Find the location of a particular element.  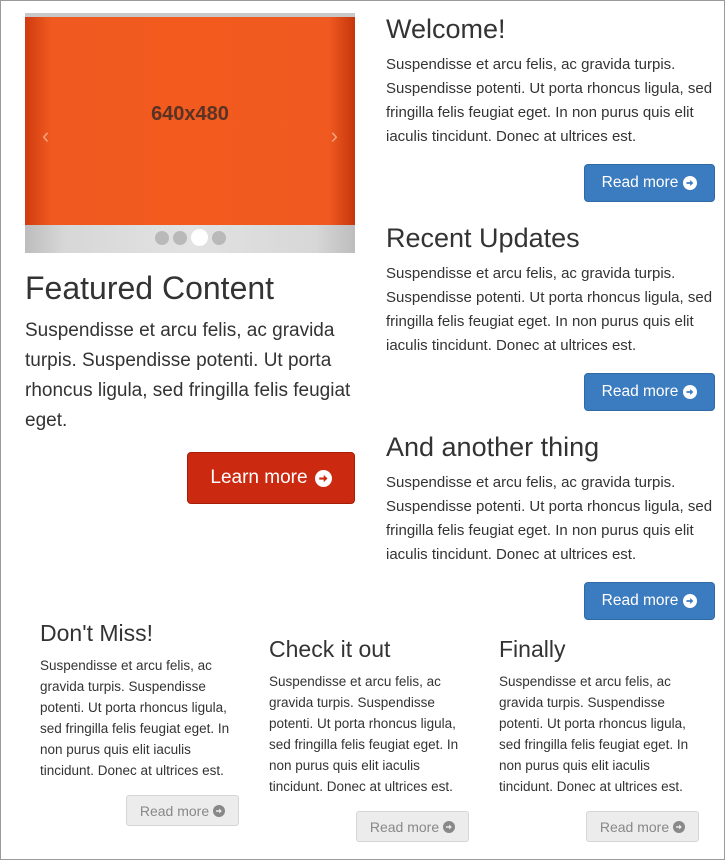

carousel-indicators is located at coordinates (190, 237).